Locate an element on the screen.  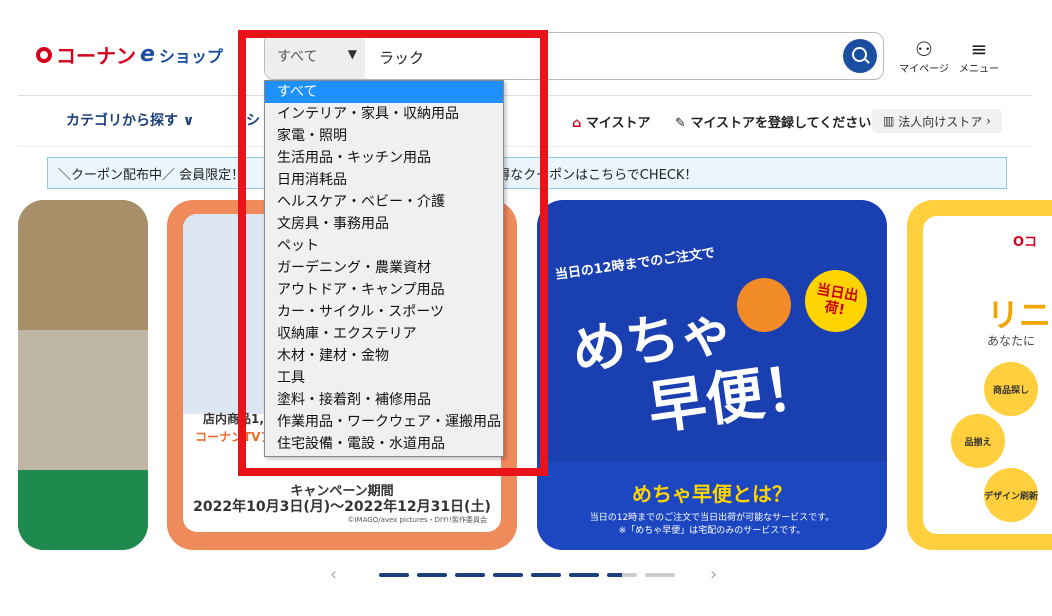
mystore-label: マイストア is located at coordinates (618, 123).